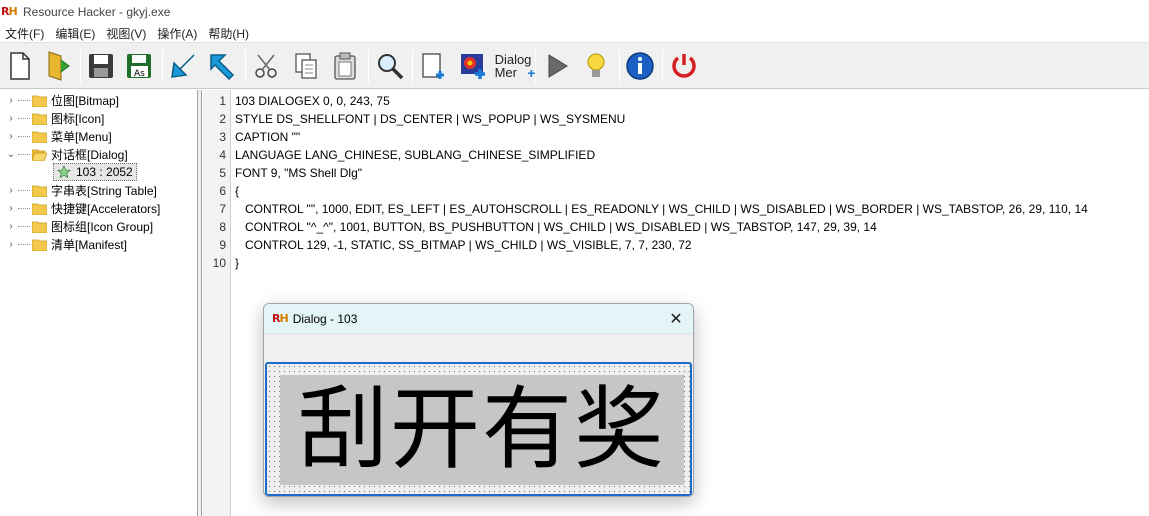 This screenshot has height=516, width=1149. I want to click on new-file-icon, so click(20, 66).